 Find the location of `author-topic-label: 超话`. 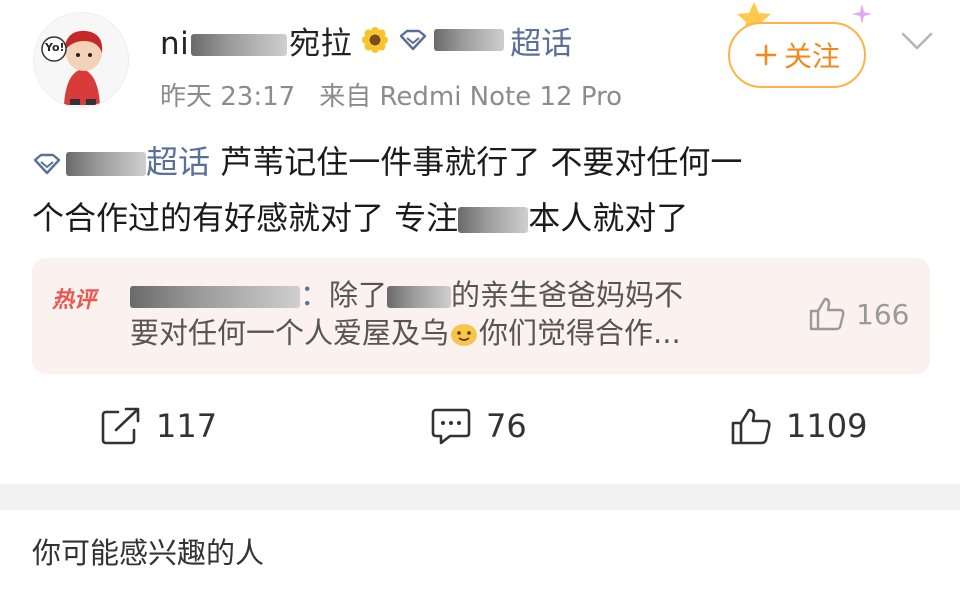

author-topic-label: 超话 is located at coordinates (541, 43).